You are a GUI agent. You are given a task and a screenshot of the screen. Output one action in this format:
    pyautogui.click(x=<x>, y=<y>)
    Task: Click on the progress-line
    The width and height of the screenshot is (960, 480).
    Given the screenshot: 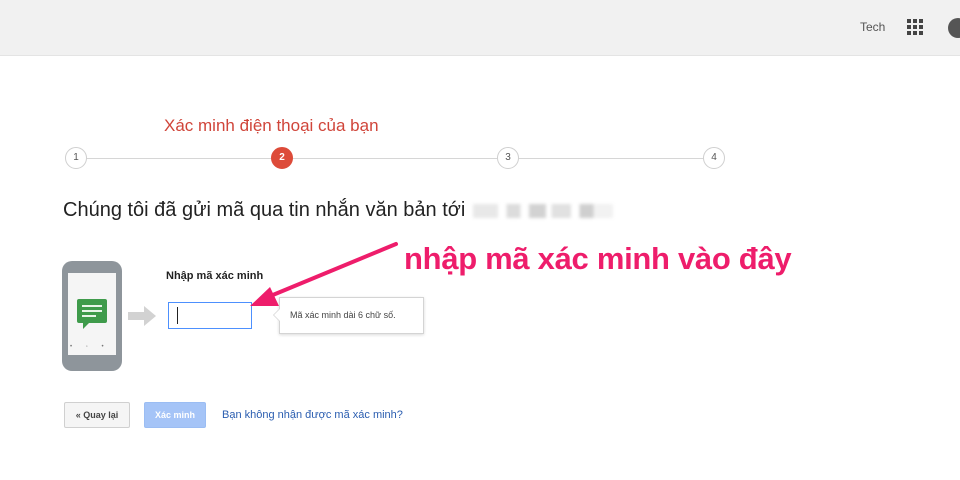 What is the action you would take?
    pyautogui.click(x=396, y=158)
    